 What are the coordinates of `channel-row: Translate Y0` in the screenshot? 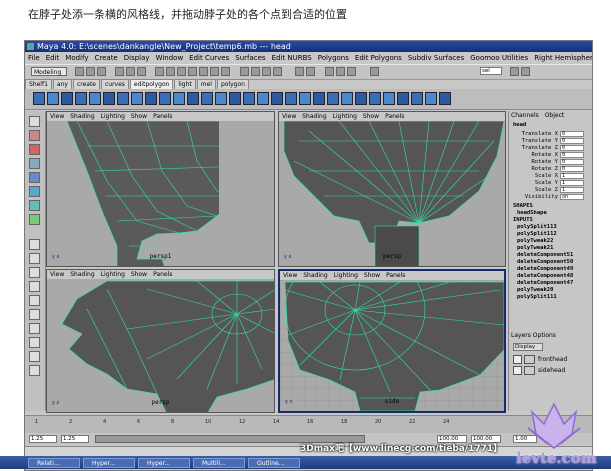 It's located at (550, 141).